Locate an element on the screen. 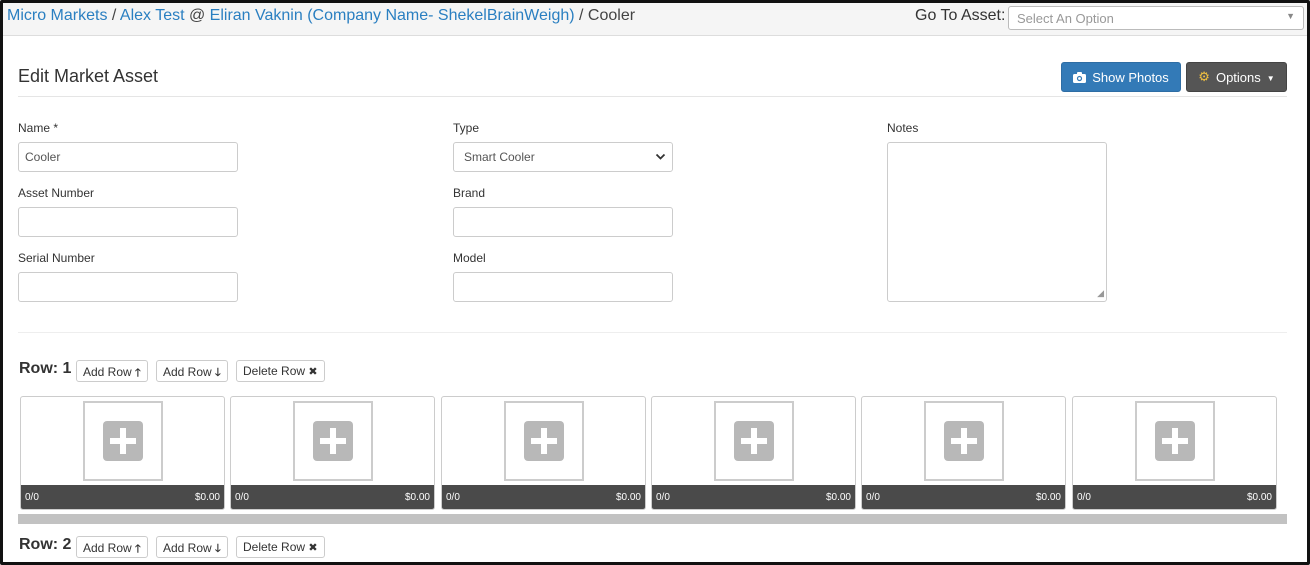 The height and width of the screenshot is (565, 1310). chevron-down-icon is located at coordinates (660, 156).